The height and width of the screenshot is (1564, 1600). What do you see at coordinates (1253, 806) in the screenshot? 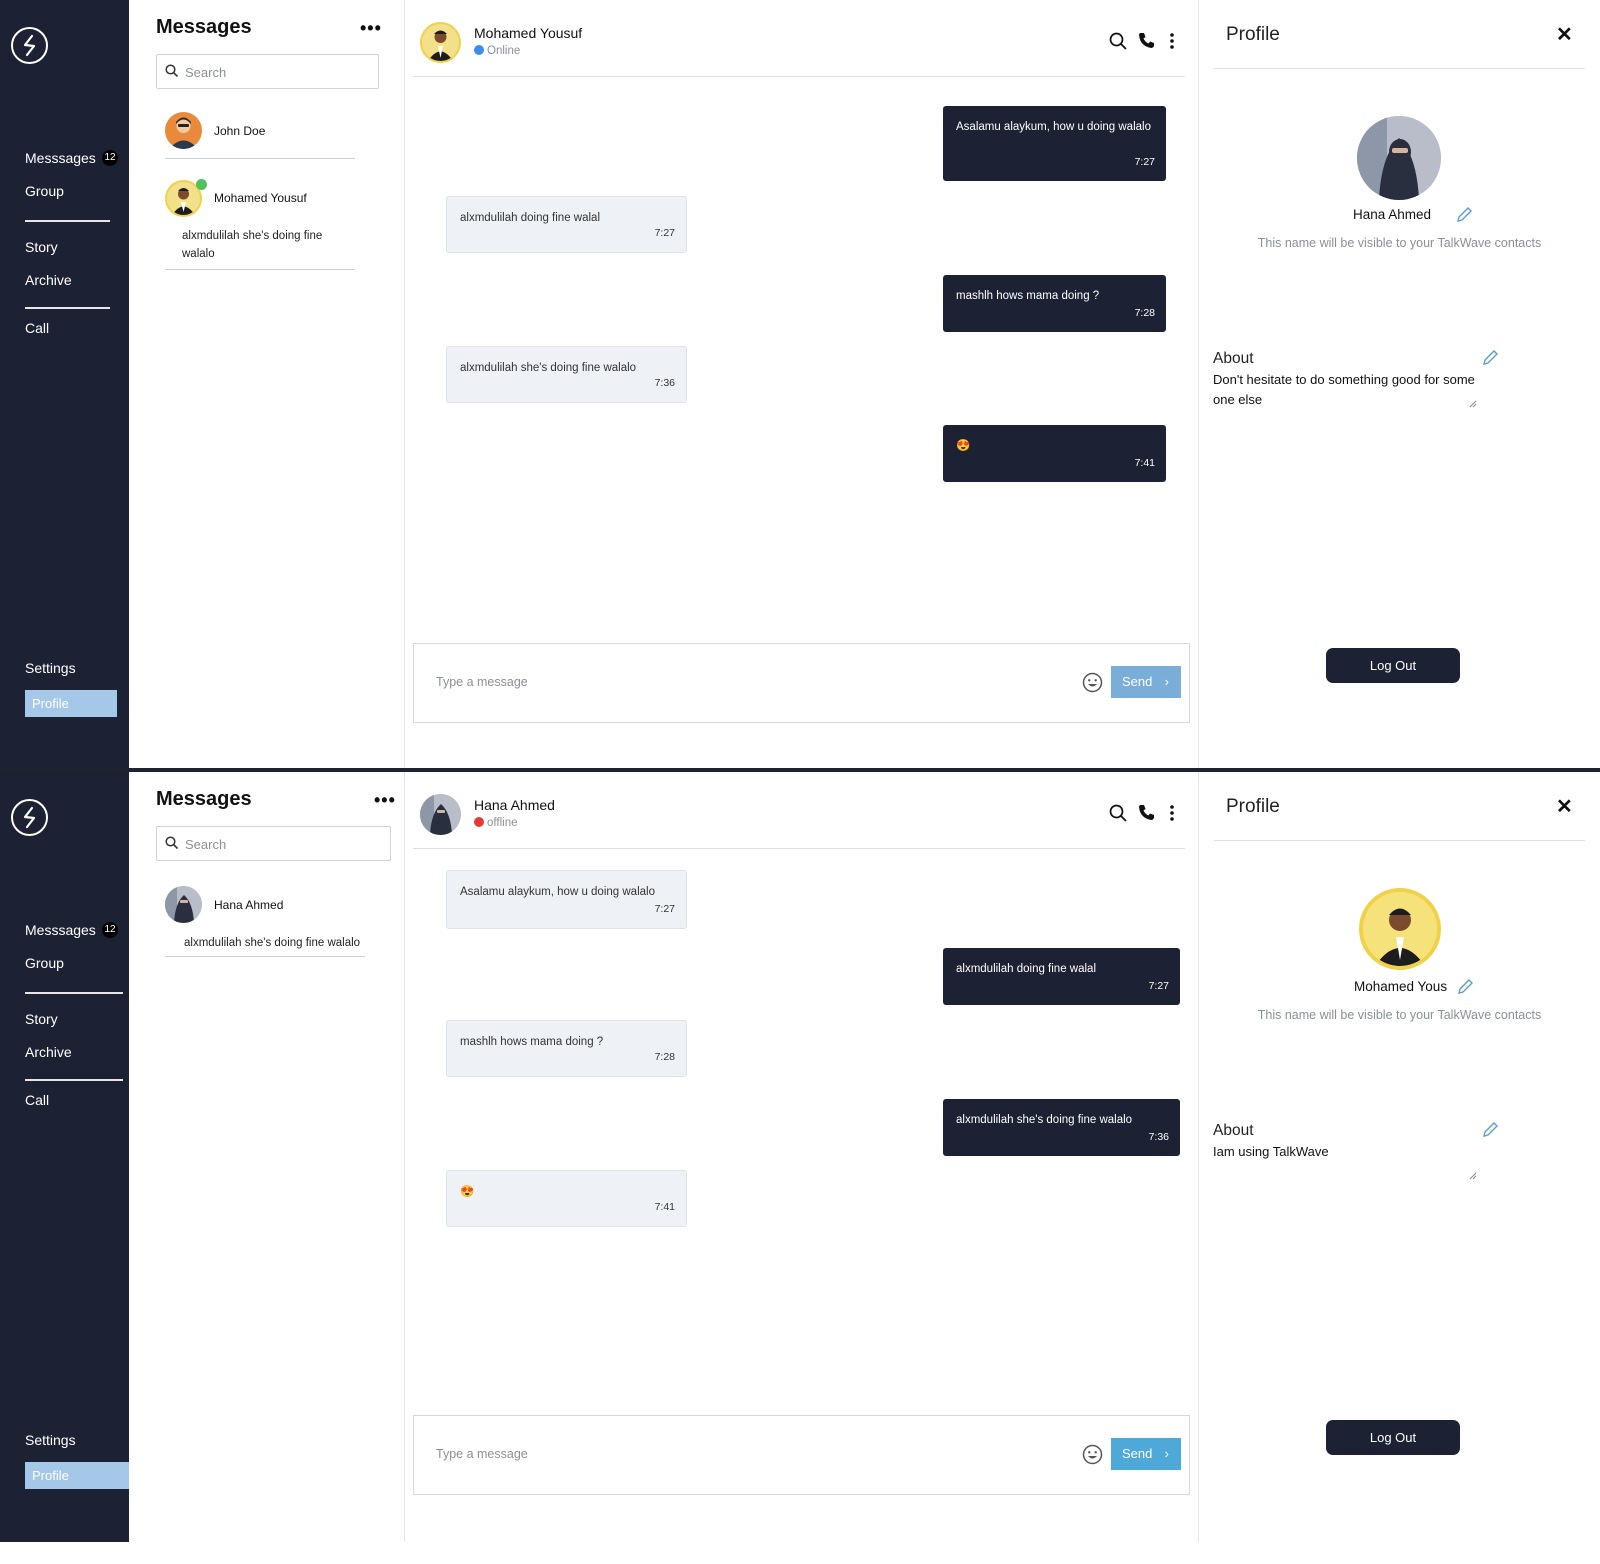
I see `profile-title: Profile` at bounding box center [1253, 806].